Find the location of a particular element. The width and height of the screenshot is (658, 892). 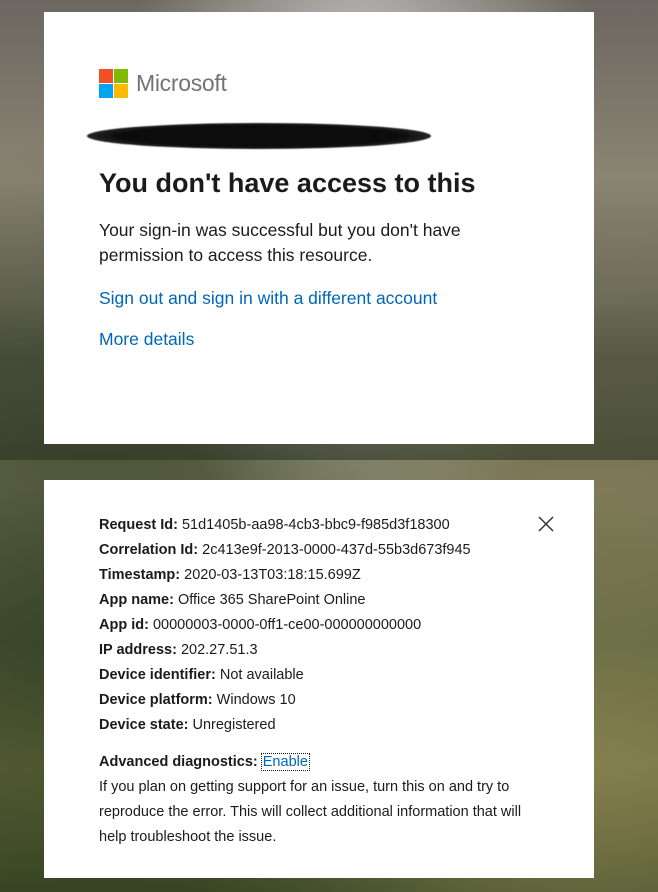

detail-value: 202.27.51.3 is located at coordinates (219, 650).